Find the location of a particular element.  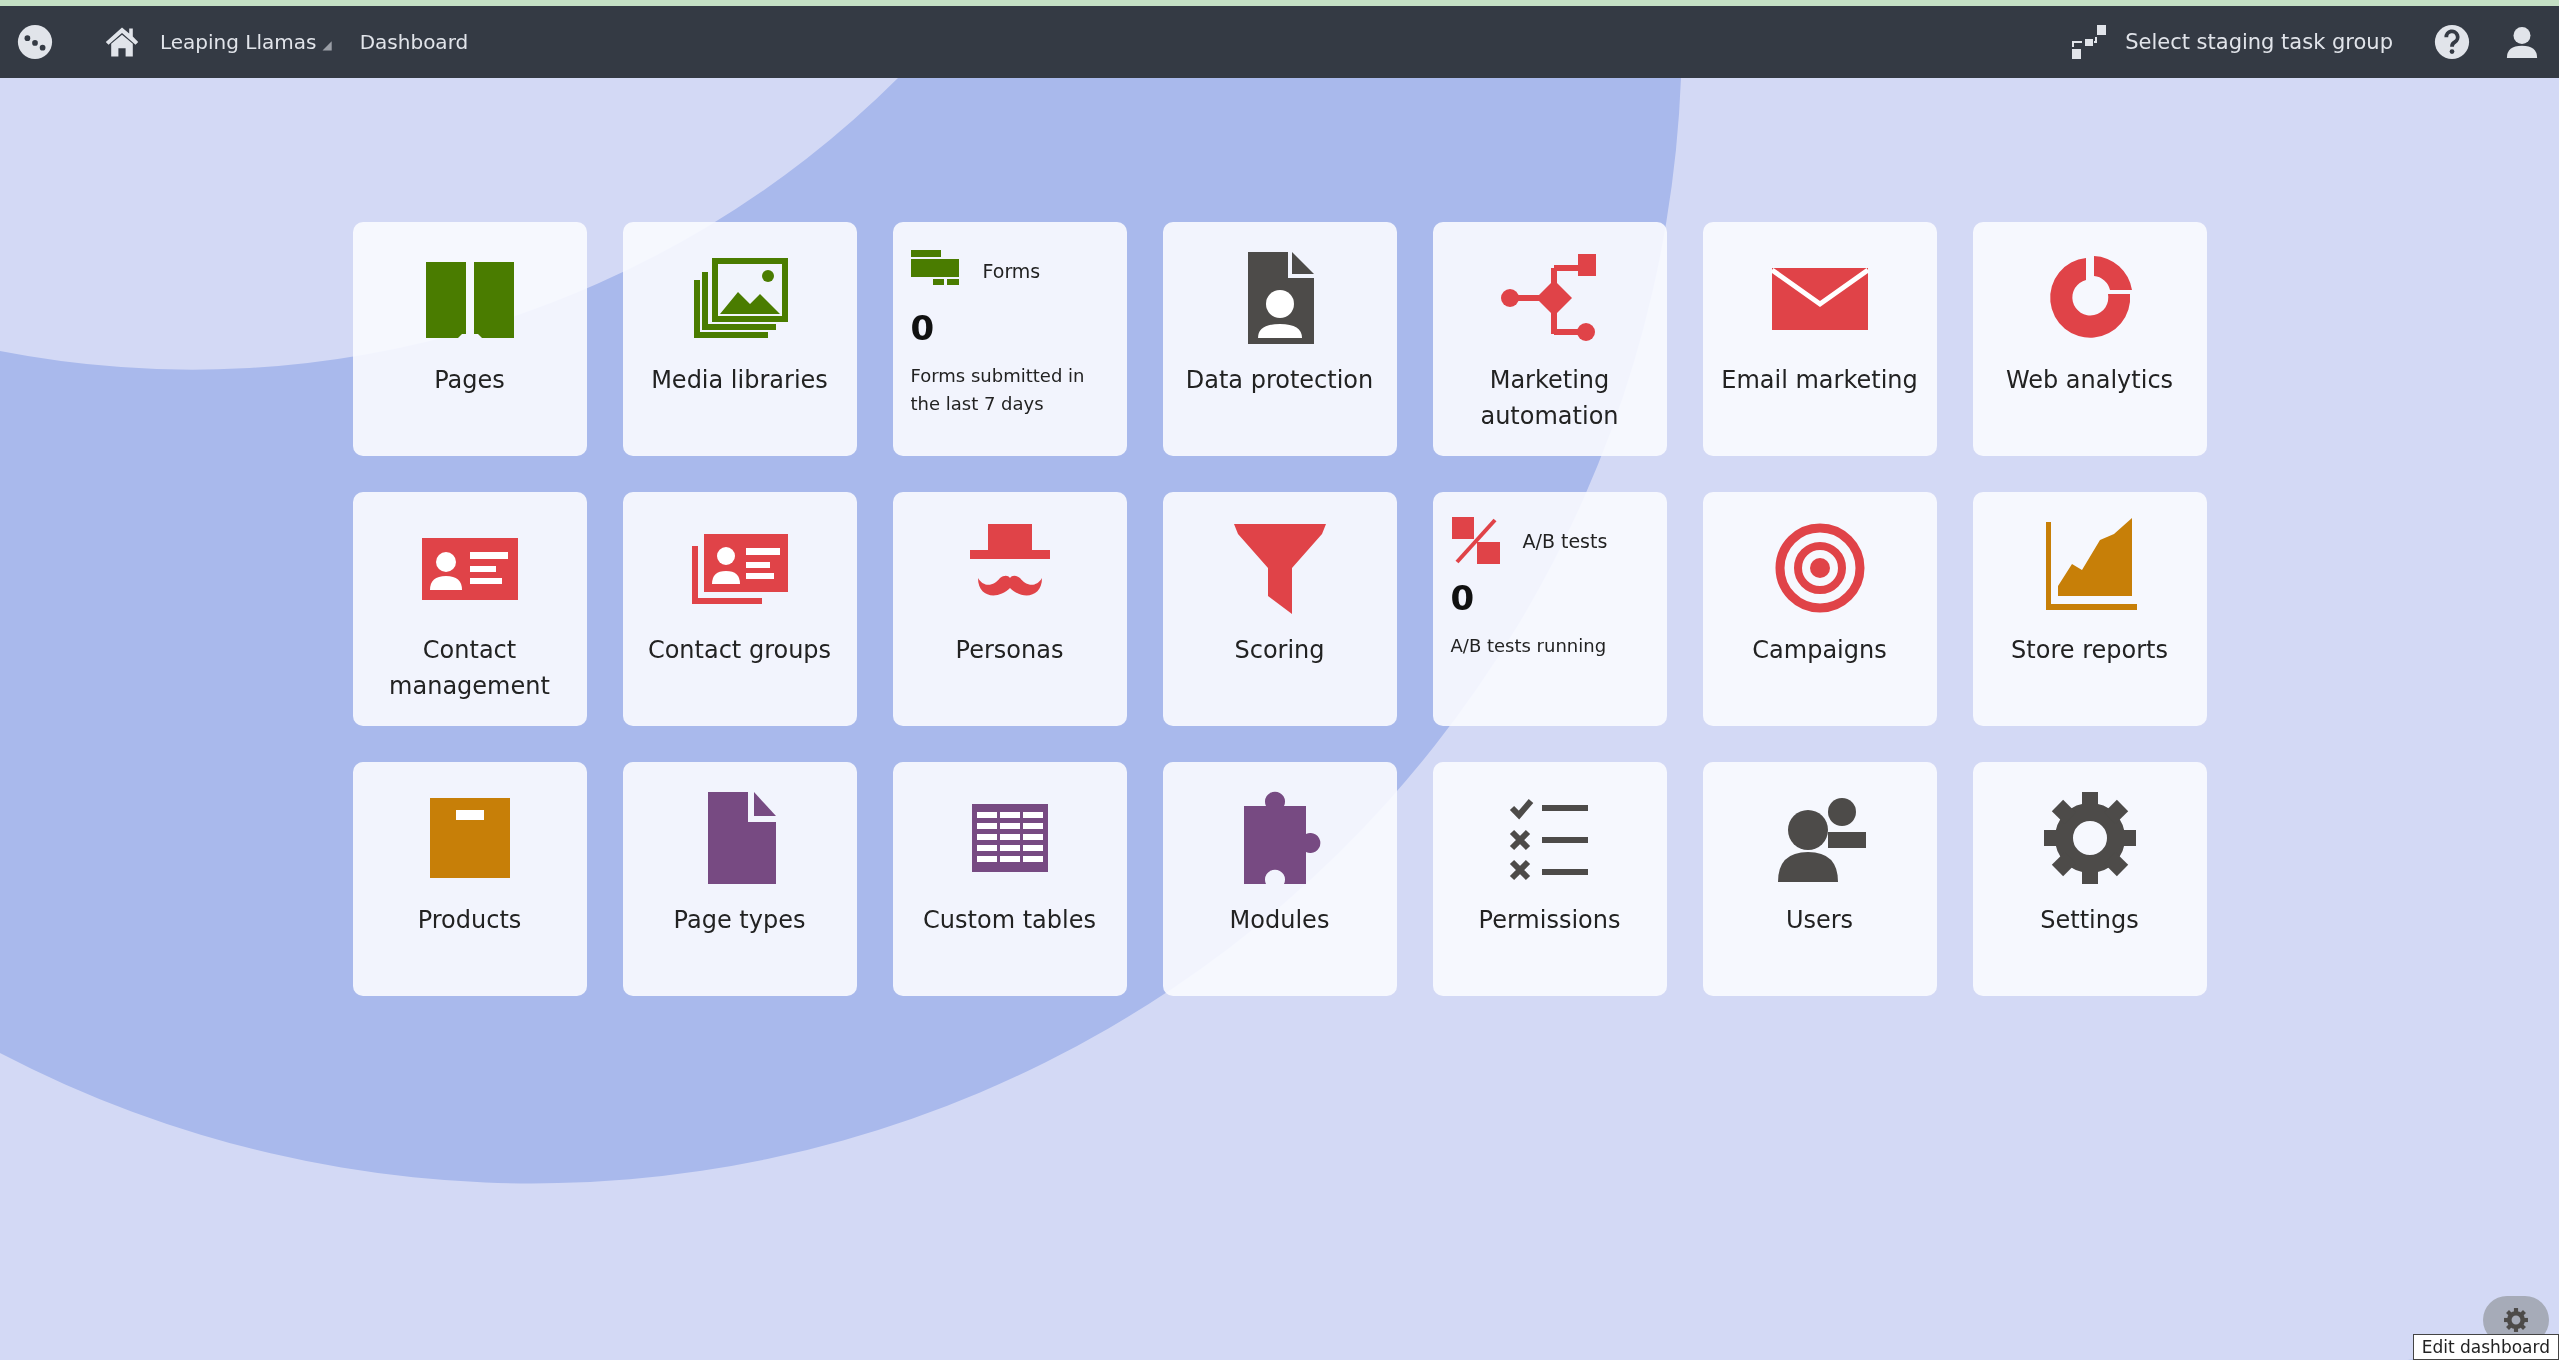

split-squares-icon is located at coordinates (1475, 541).